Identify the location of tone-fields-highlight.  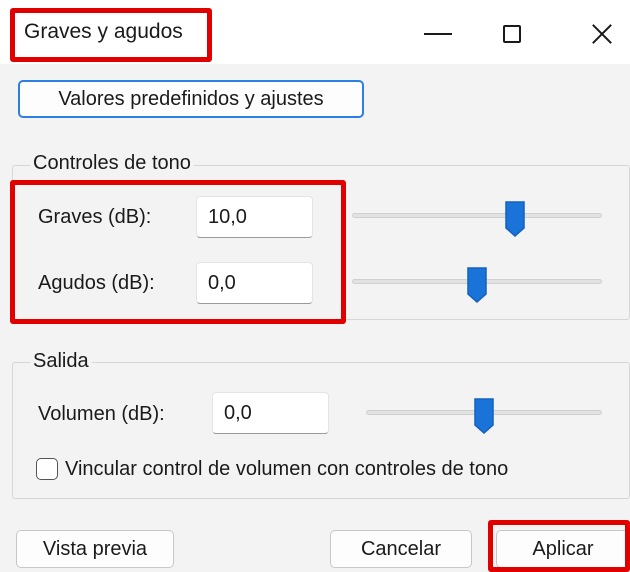
(178, 252).